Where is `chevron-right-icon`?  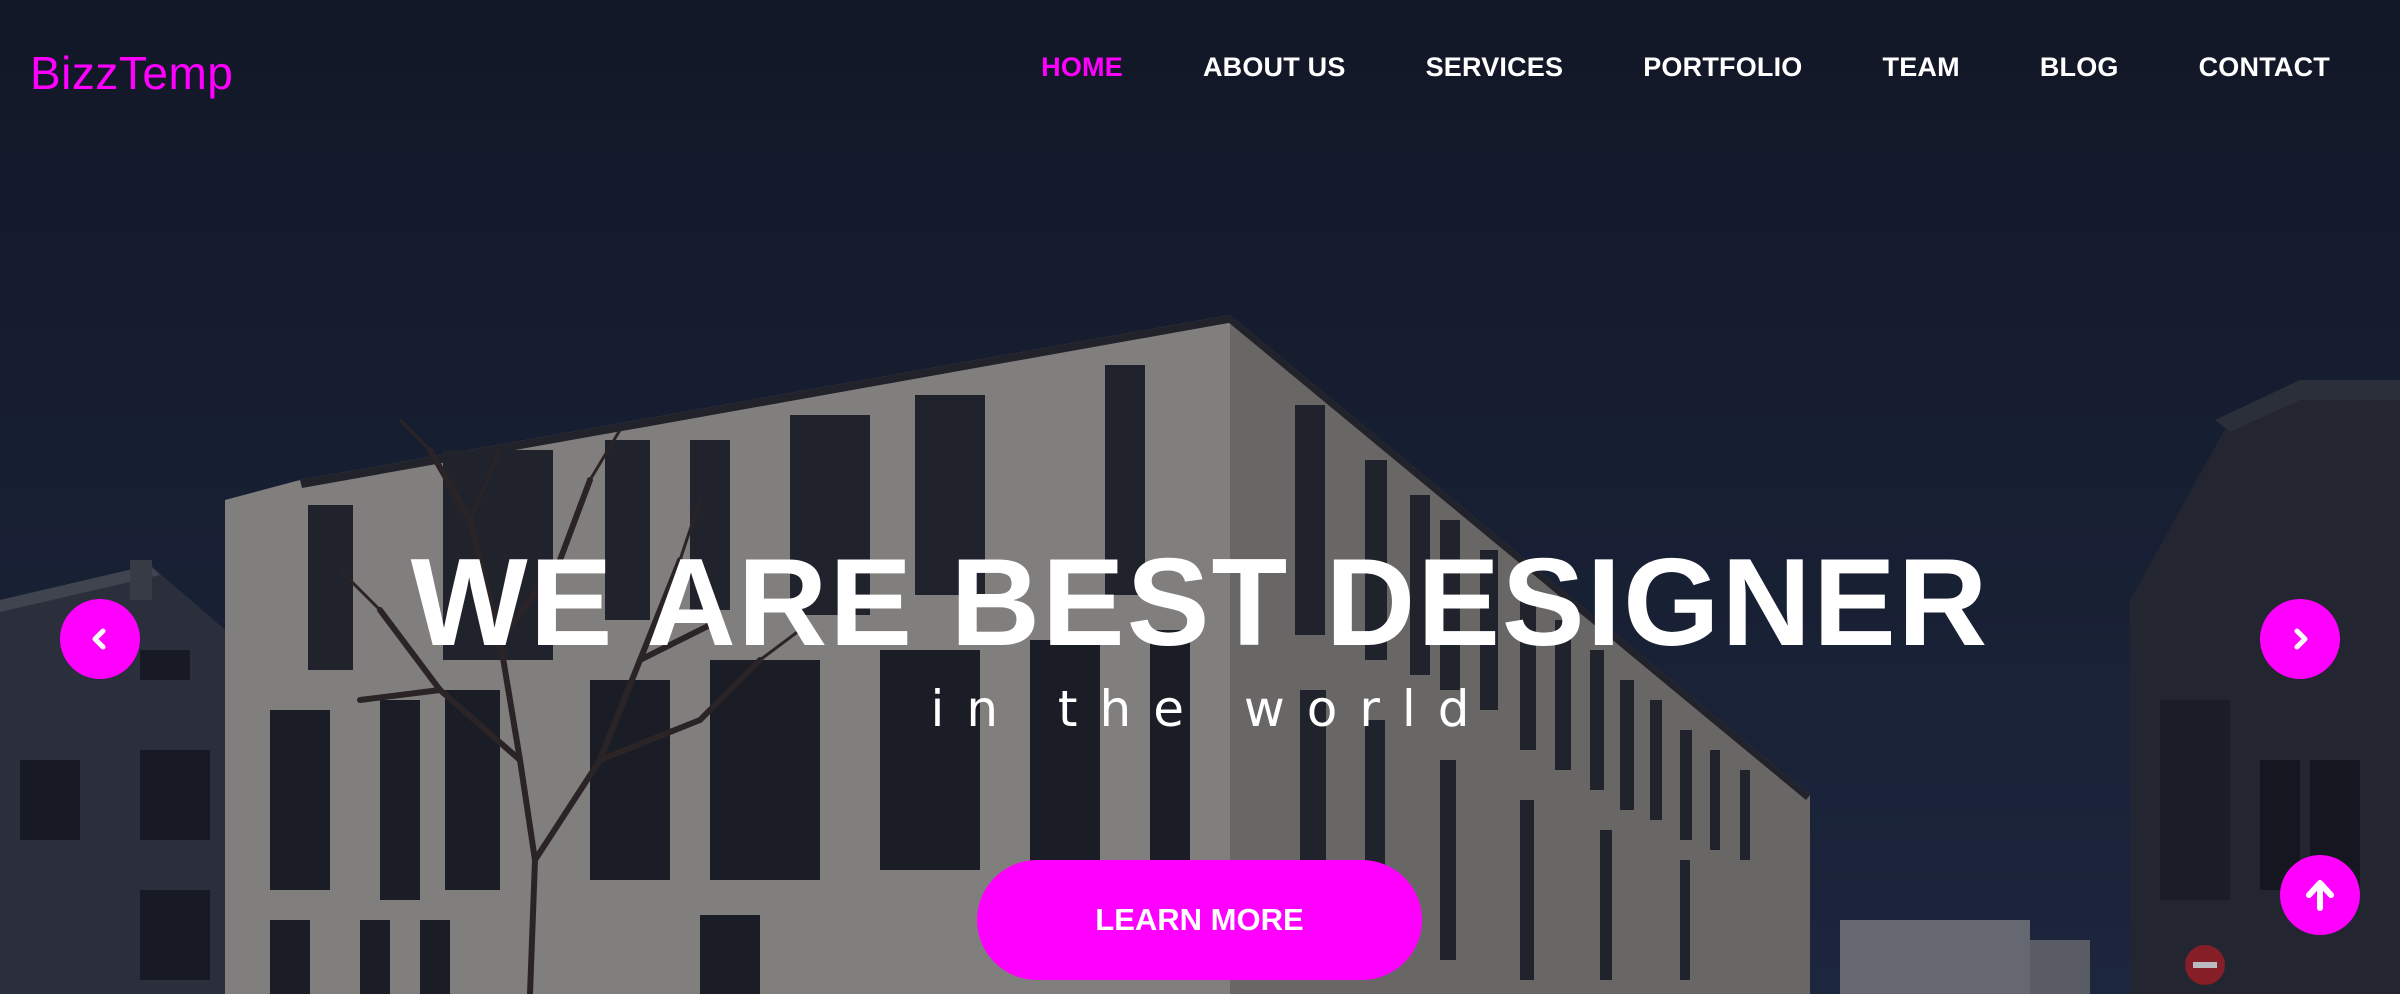 chevron-right-icon is located at coordinates (2300, 639).